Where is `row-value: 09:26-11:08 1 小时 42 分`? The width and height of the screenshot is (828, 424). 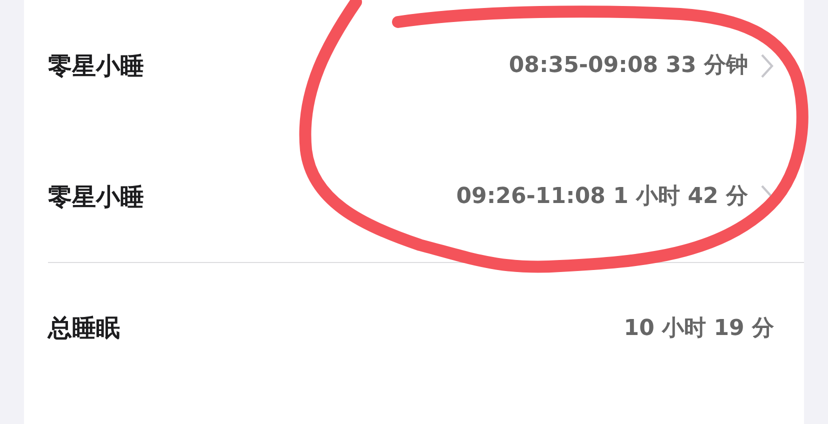 row-value: 09:26-11:08 1 小时 42 分 is located at coordinates (602, 197).